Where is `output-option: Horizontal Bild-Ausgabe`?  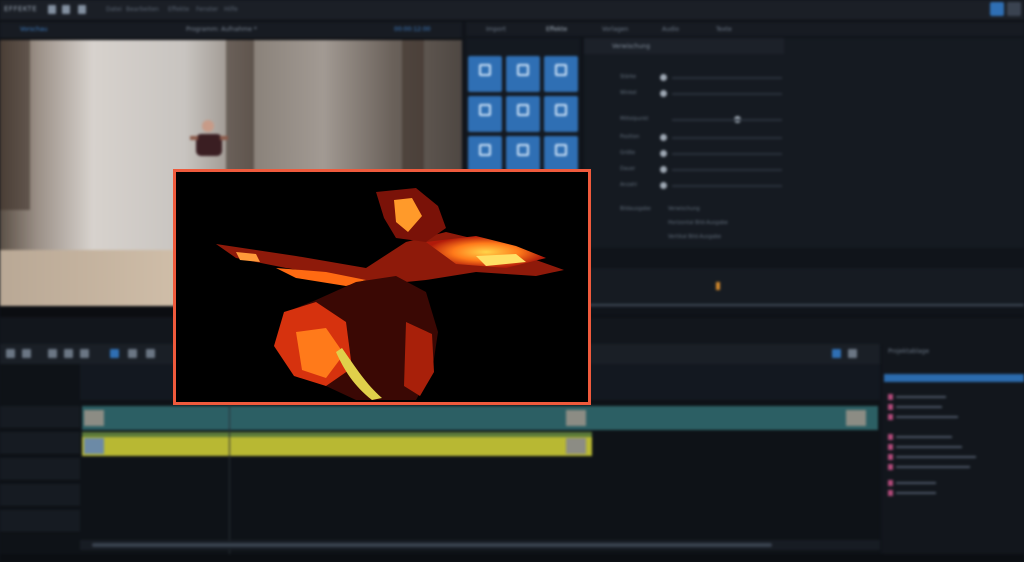 output-option: Horizontal Bild-Ausgabe is located at coordinates (698, 223).